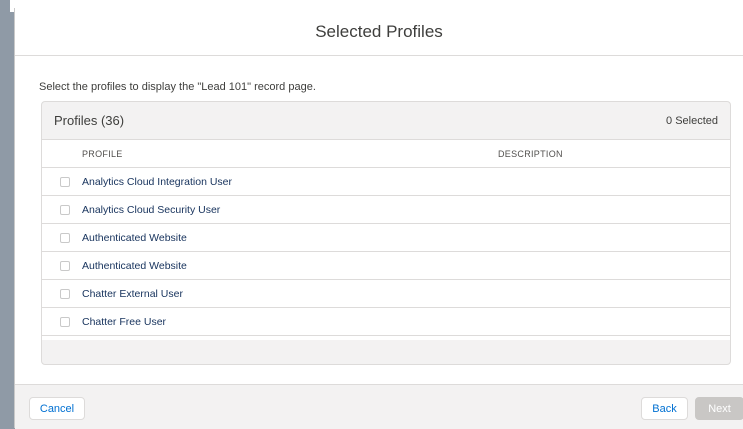  What do you see at coordinates (386, 182) in the screenshot?
I see `table-row: Analytics Cloud Integration User` at bounding box center [386, 182].